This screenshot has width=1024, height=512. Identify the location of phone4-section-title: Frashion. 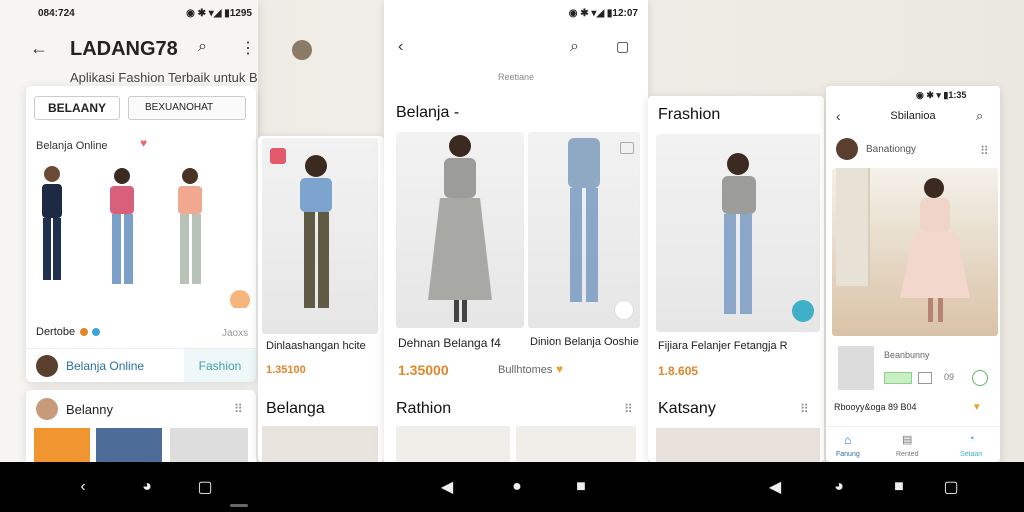
(689, 114).